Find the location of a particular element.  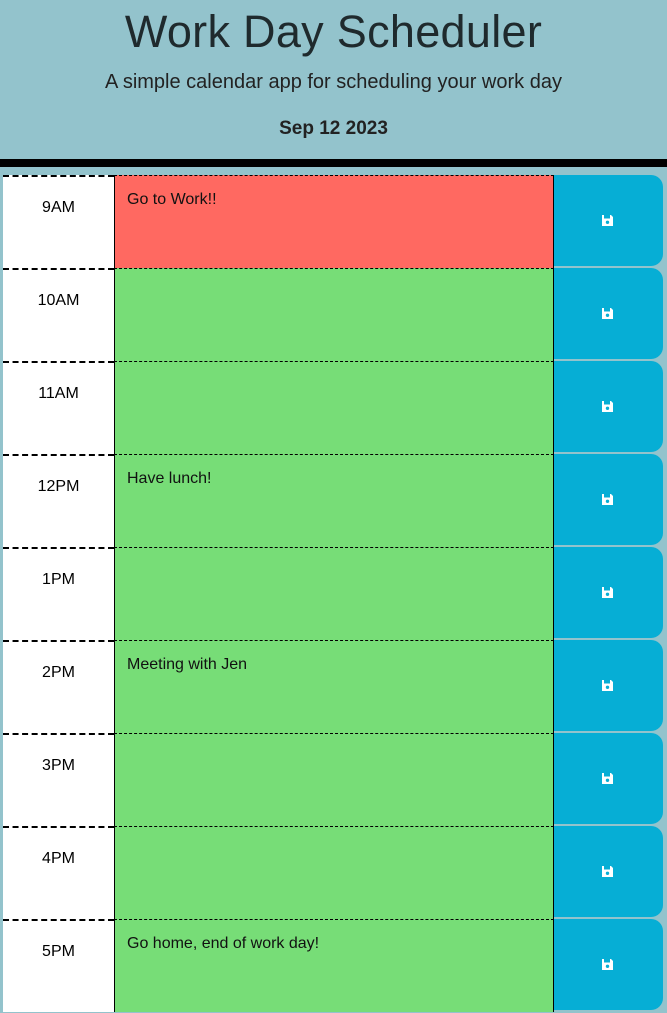

time-block-row: 2PM Meeting with Jen is located at coordinates (333, 686).